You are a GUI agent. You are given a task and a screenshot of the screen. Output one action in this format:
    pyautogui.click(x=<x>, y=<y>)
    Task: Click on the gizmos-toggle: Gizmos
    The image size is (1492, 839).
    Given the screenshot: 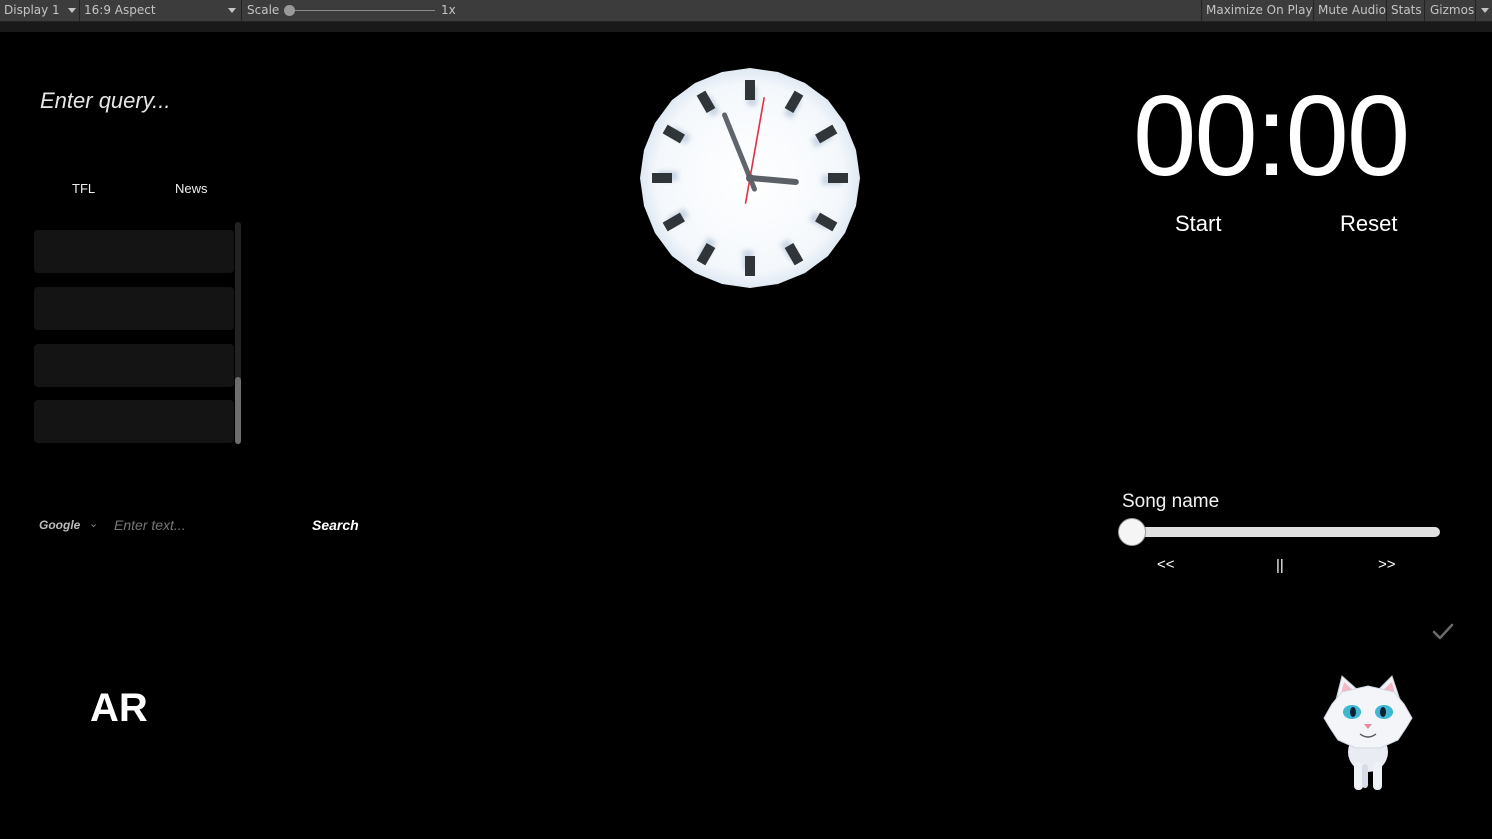 What is the action you would take?
    pyautogui.click(x=1452, y=10)
    